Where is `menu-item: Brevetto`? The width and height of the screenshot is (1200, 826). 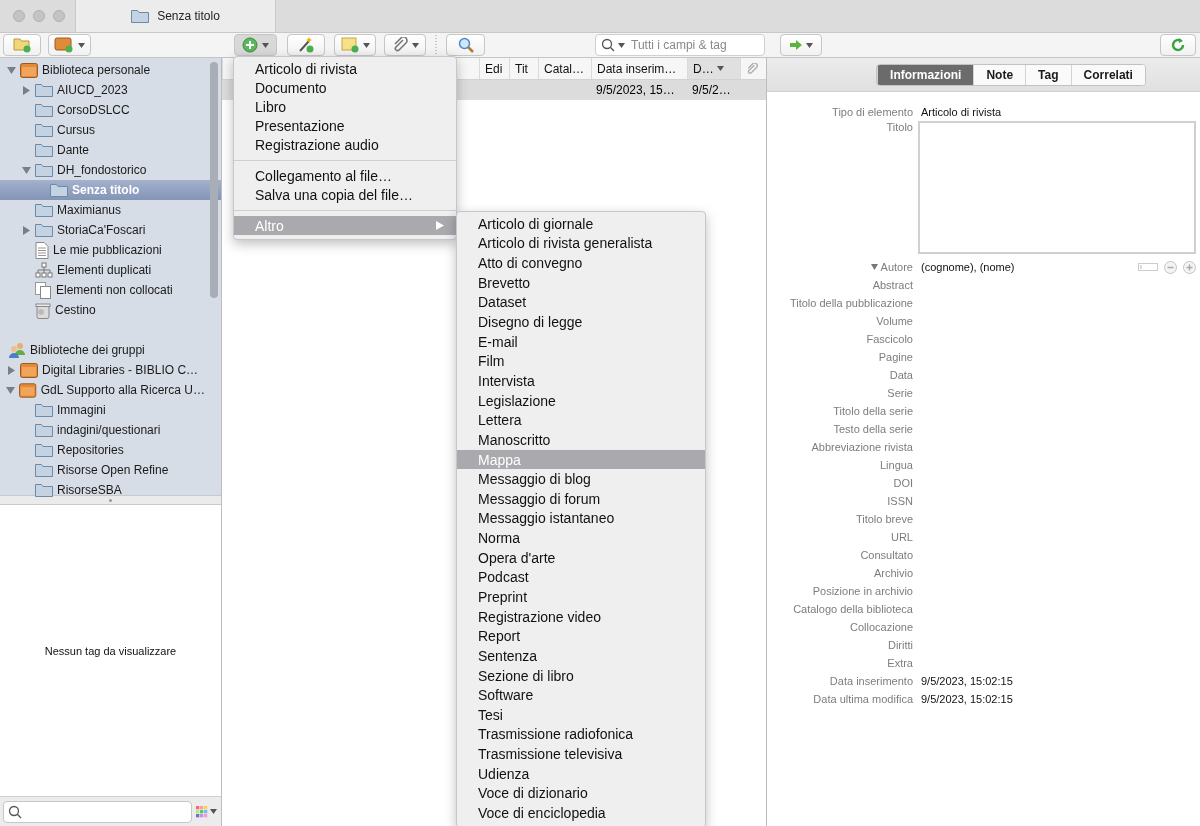
menu-item: Brevetto is located at coordinates (581, 282).